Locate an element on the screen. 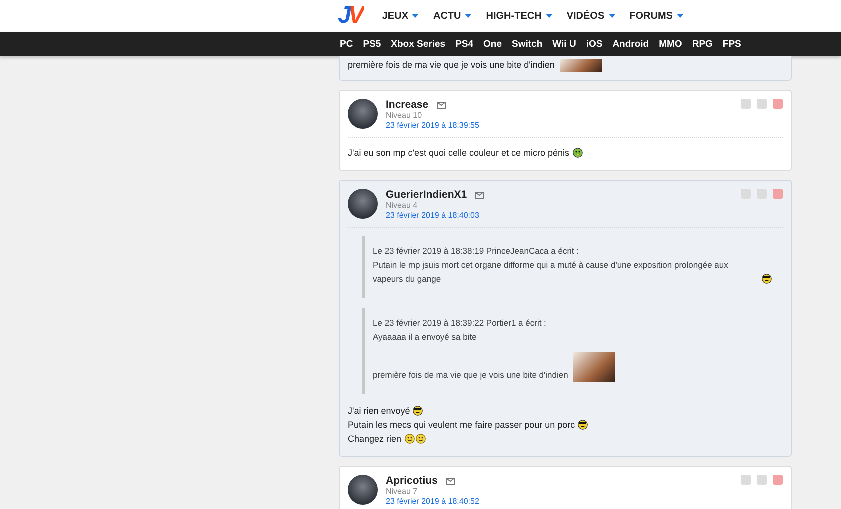 The height and width of the screenshot is (509, 841). platform-link: Xbox Series is located at coordinates (418, 44).